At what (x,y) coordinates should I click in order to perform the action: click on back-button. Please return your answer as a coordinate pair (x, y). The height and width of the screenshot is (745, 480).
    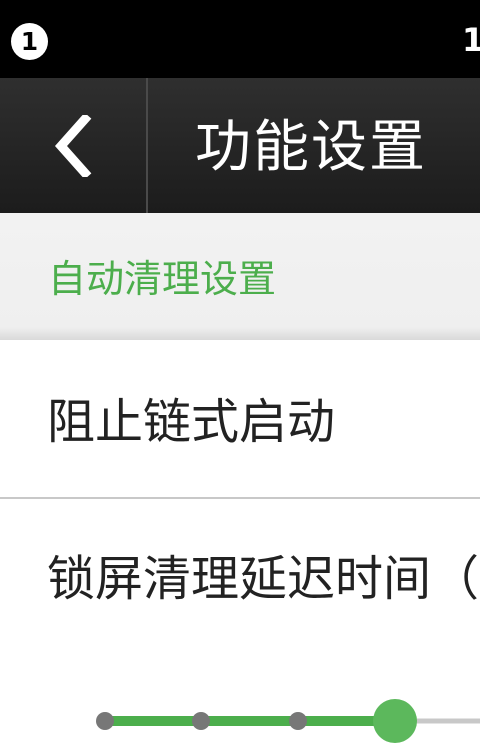
    Looking at the image, I should click on (73, 145).